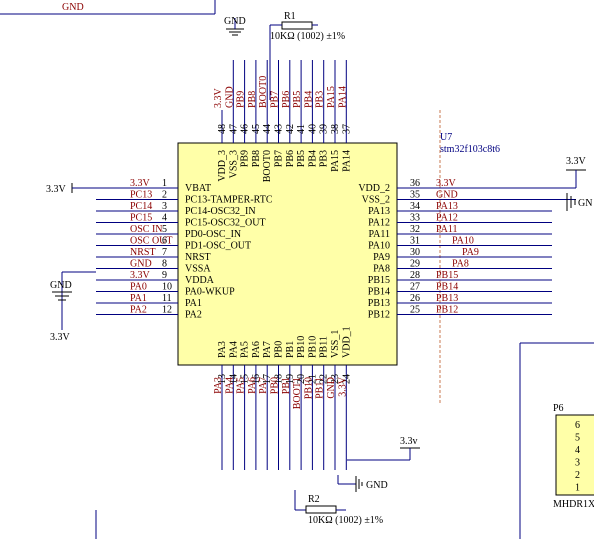 Image resolution: width=594 pixels, height=539 pixels. I want to click on top-pin-net: PB7, so click(275, 99).